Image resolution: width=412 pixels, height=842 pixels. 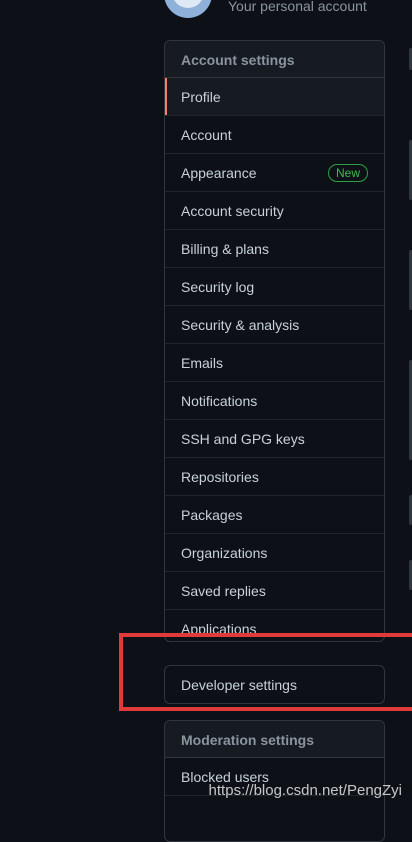 I want to click on menu-item-packages: Packages, so click(x=274, y=515).